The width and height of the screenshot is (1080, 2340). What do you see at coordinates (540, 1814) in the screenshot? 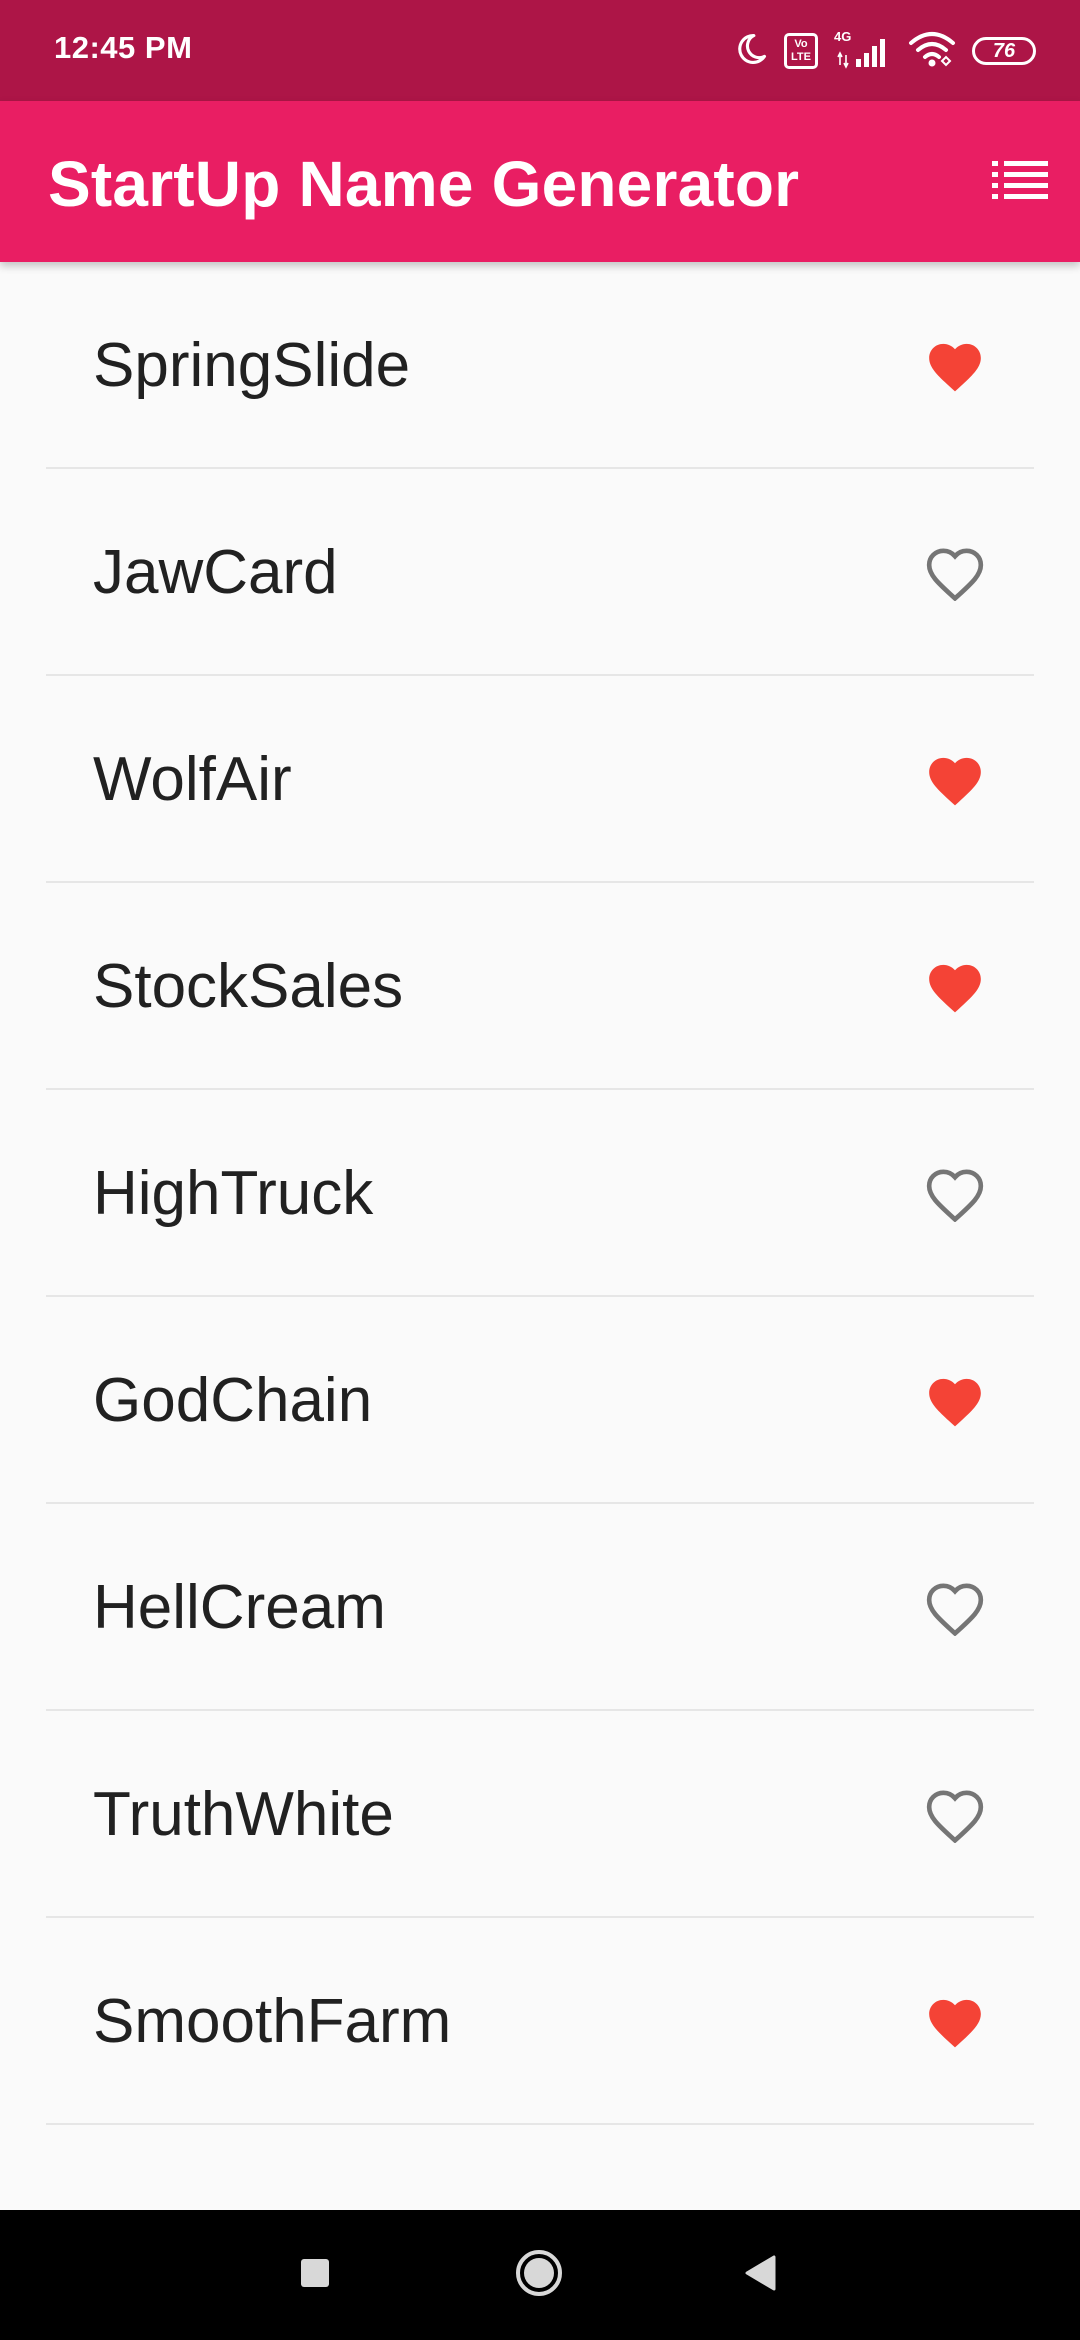
I see `list-item: TruthWhite` at bounding box center [540, 1814].